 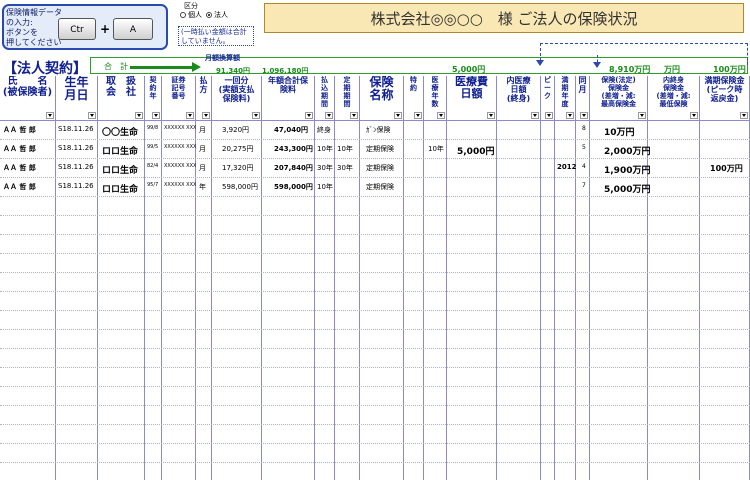 What do you see at coordinates (293, 149) in the screenshot?
I see `cell-annual: 243,300円` at bounding box center [293, 149].